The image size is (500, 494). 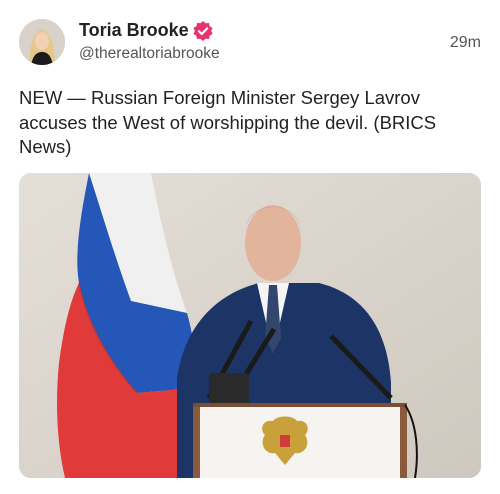 I want to click on avatar-image, so click(x=42, y=42).